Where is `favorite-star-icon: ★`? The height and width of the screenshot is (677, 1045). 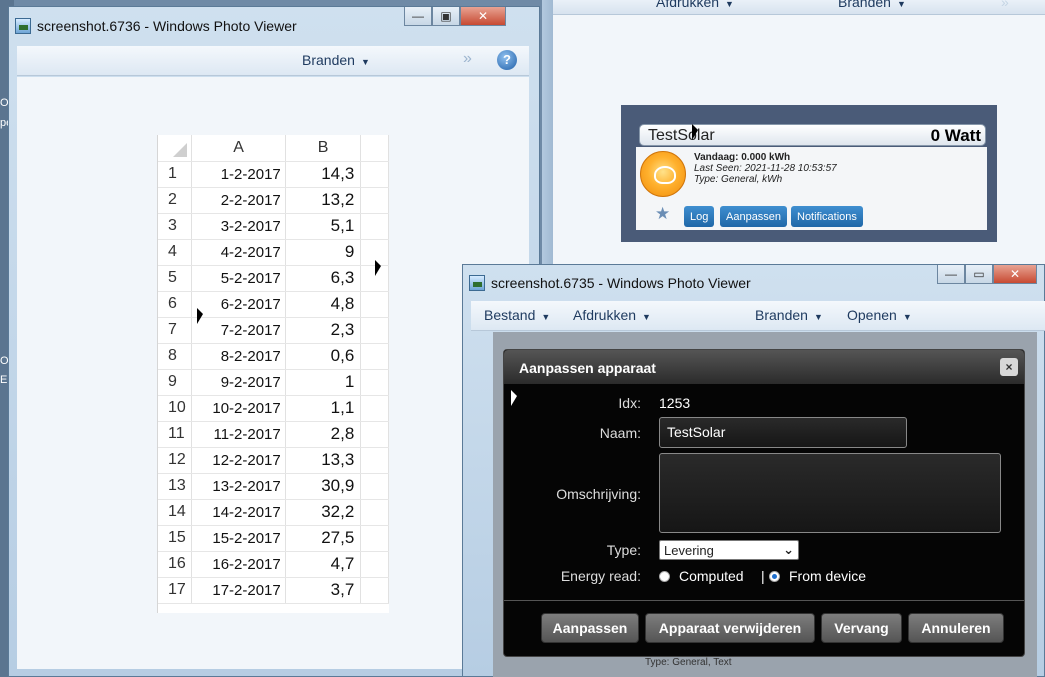
favorite-star-icon: ★ is located at coordinates (662, 214).